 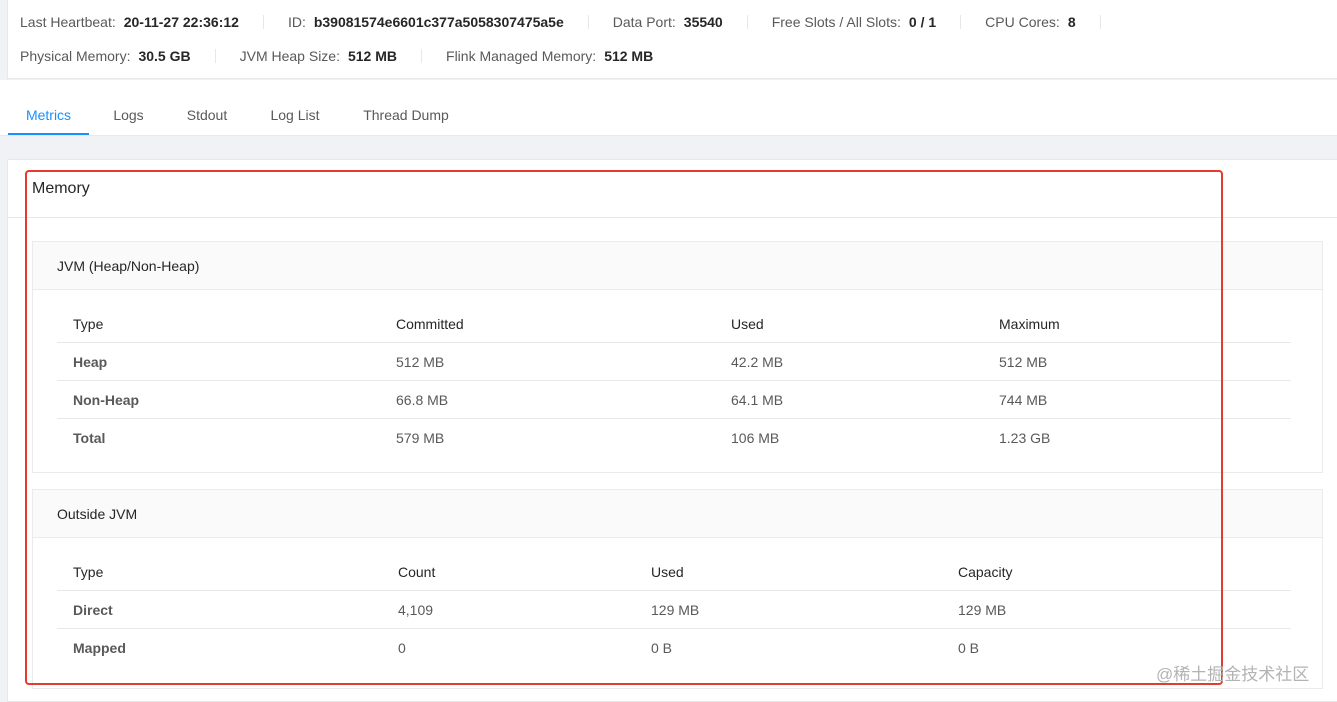 I want to click on outside-jvm-title: Outside JVM, so click(x=97, y=514).